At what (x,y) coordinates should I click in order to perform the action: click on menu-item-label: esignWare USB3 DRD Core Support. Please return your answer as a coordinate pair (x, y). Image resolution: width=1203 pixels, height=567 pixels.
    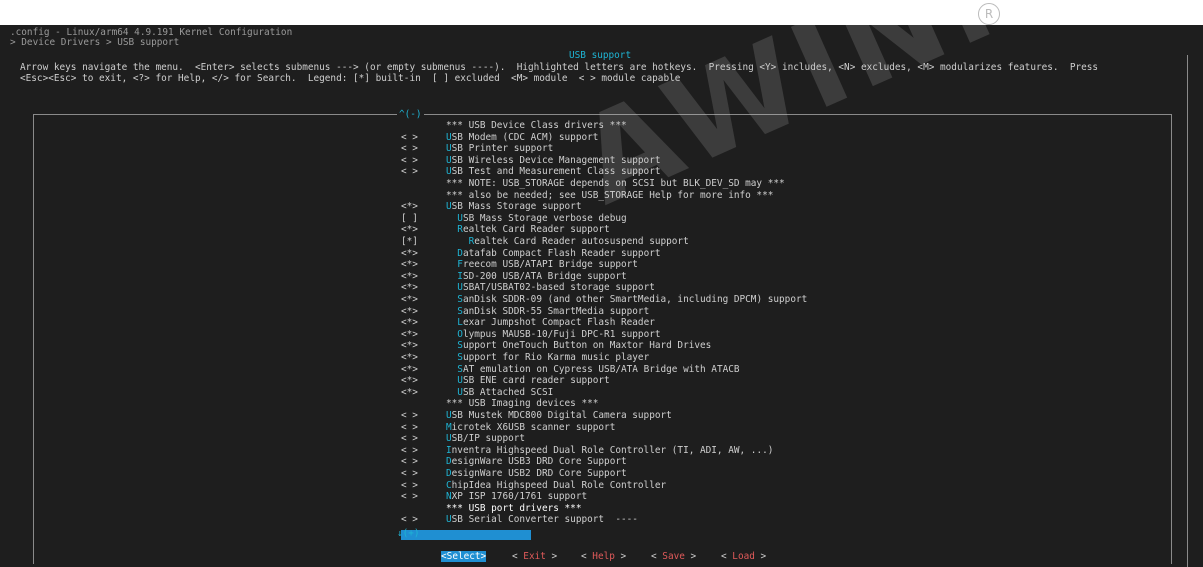
    Looking at the image, I should click on (539, 462).